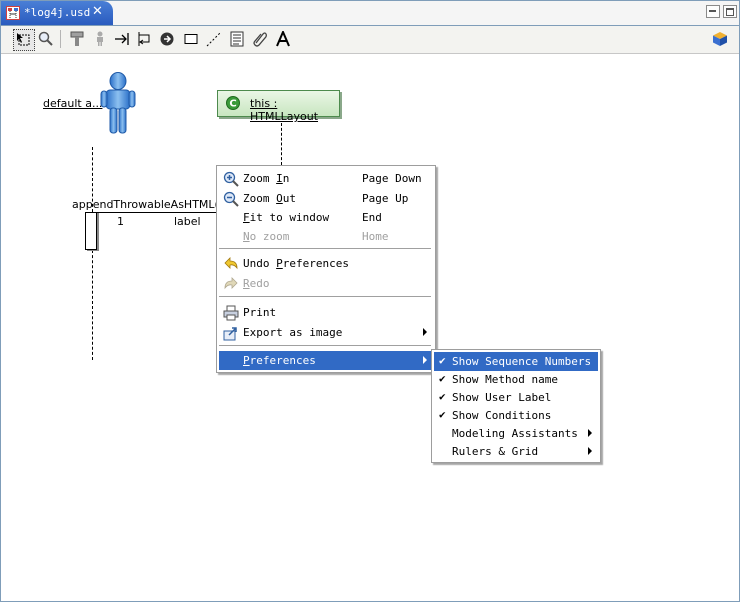 The width and height of the screenshot is (740, 602). I want to click on menu-item-label: Undo Preferences, so click(296, 263).